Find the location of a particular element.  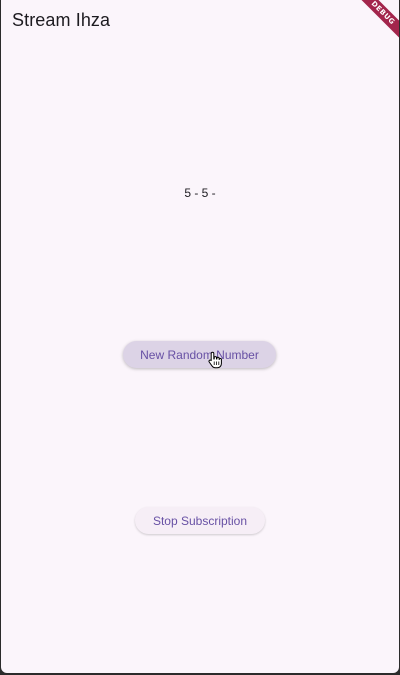

stream-value-text: 5 - 5 - is located at coordinates (200, 193).